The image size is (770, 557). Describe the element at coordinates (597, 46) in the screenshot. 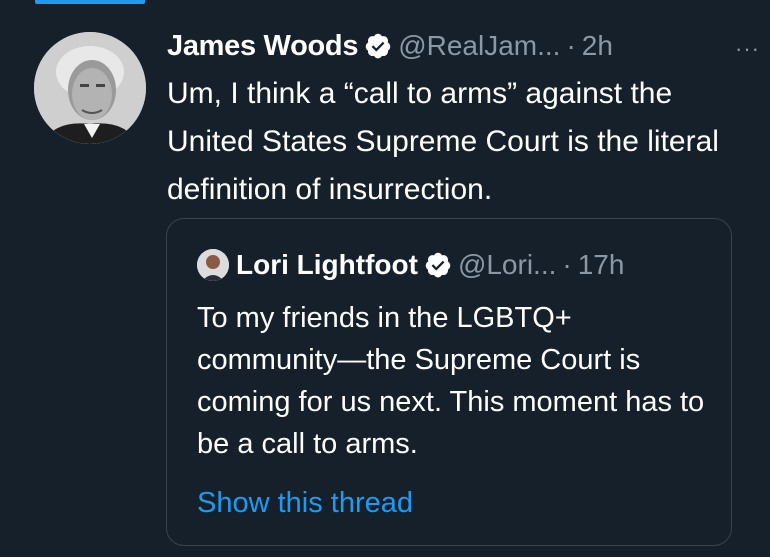

I see `tweet-timestamp: 2h` at that location.